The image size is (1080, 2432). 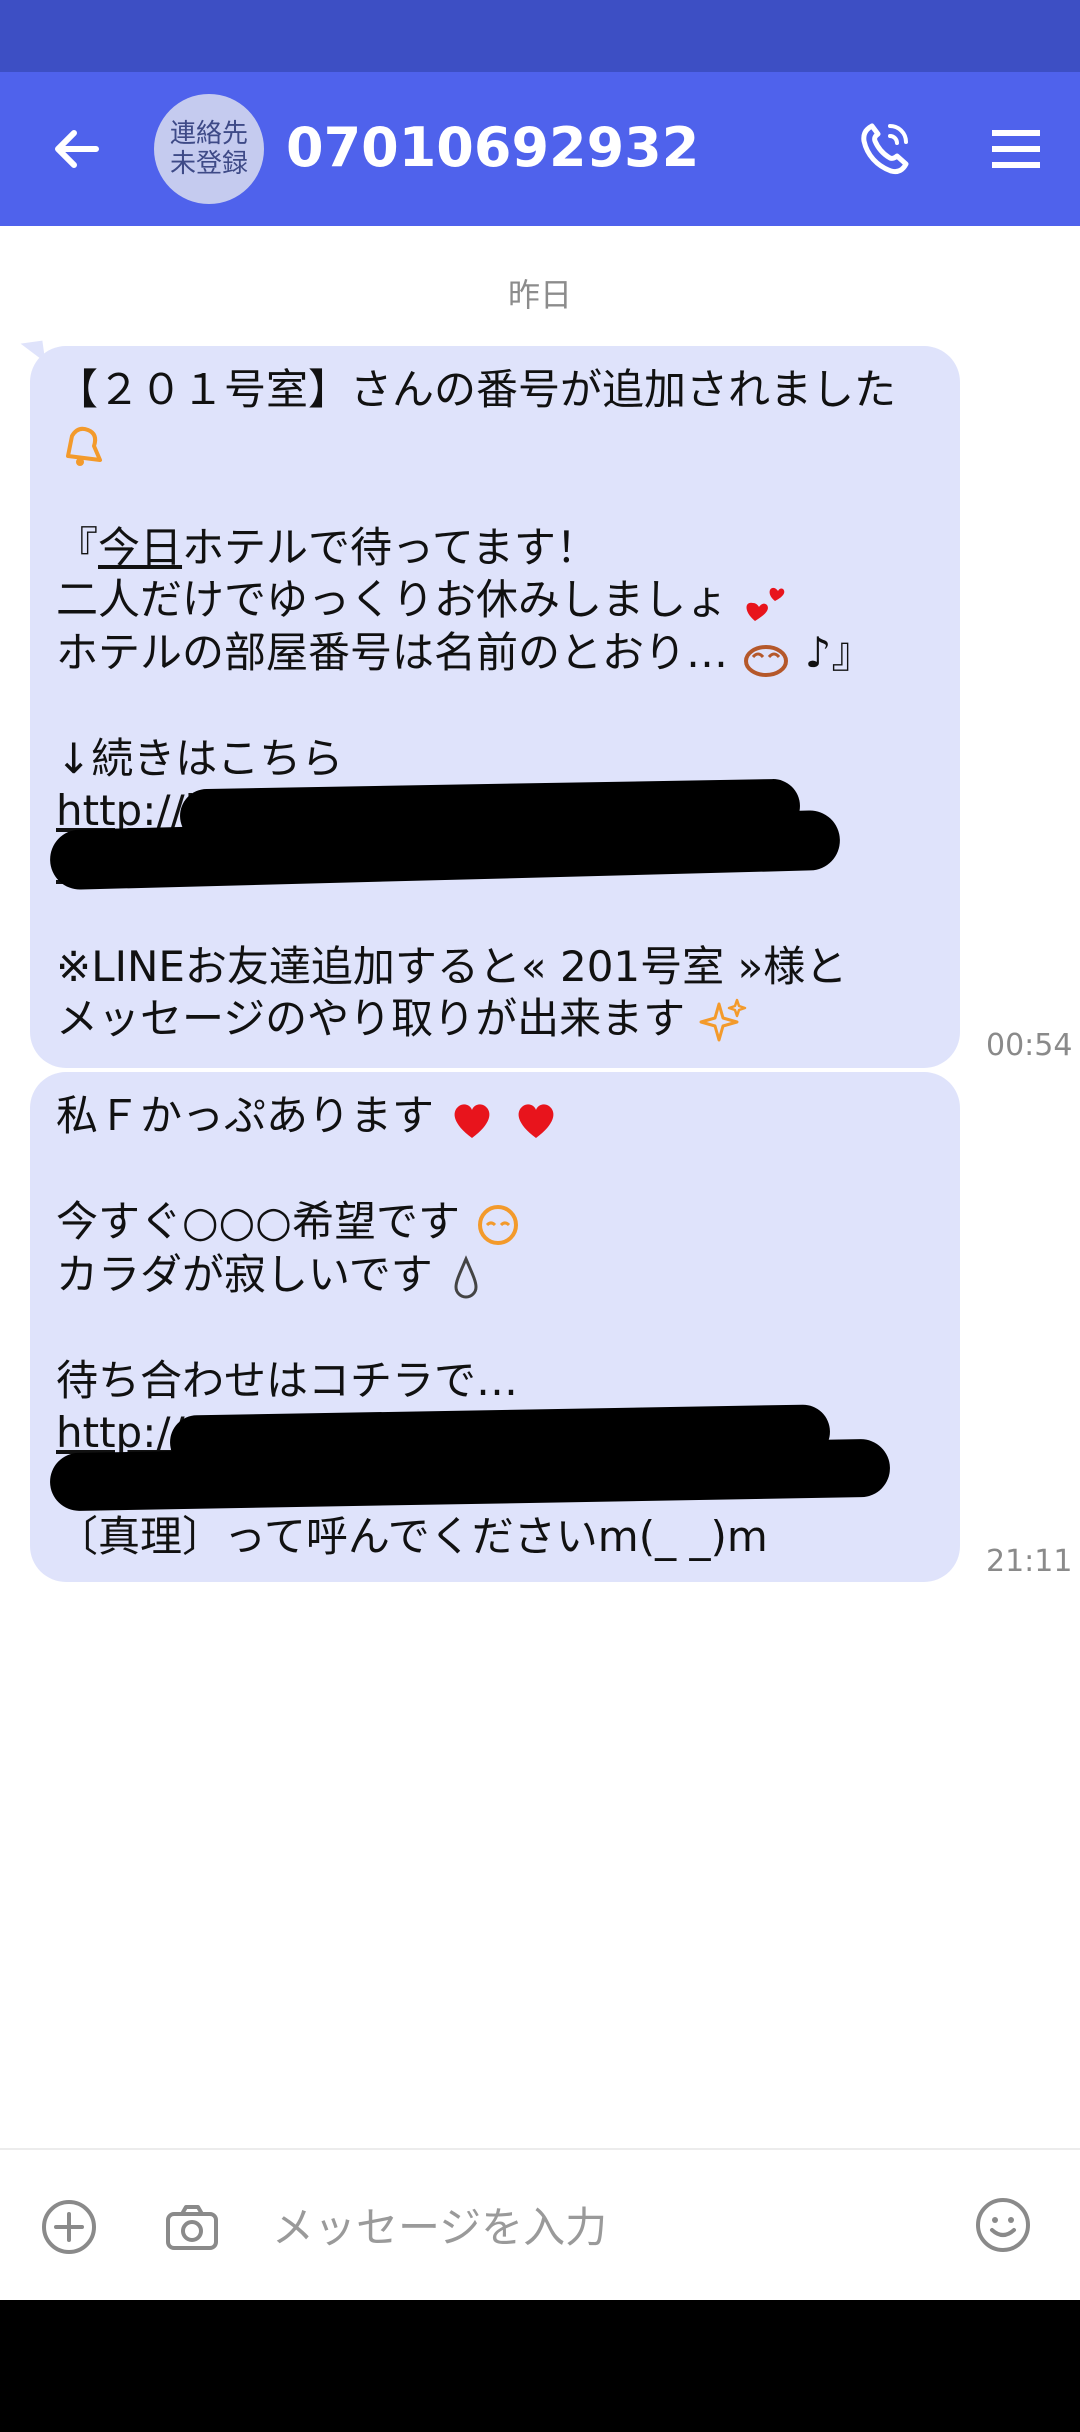 I want to click on back-arrow-icon, so click(x=77, y=149).